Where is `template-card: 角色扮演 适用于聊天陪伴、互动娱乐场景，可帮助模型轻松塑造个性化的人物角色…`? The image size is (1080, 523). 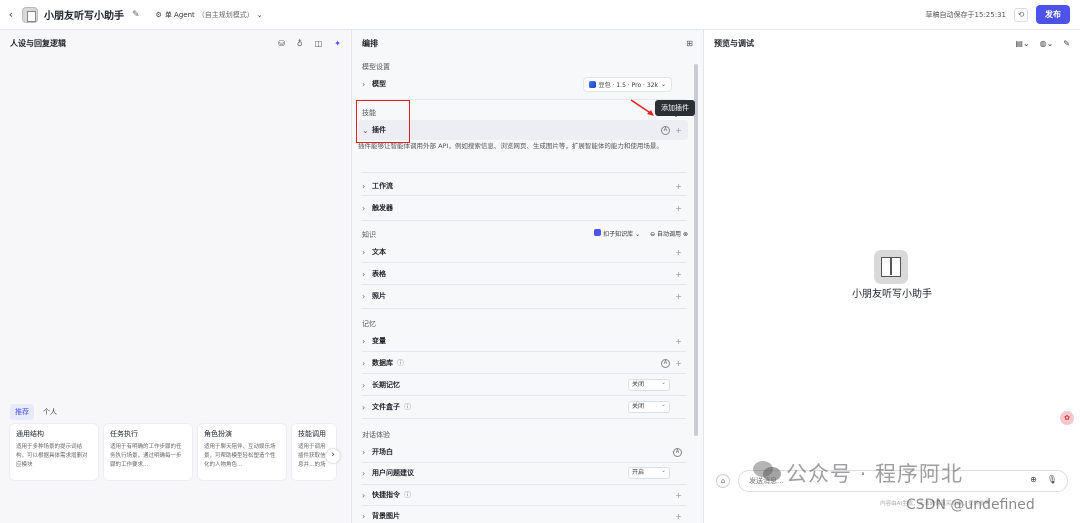
template-card: 角色扮演 适用于聊天陪伴、互动娱乐场景，可帮助模型轻松塑造个性化的人物角色… is located at coordinates (242, 452).